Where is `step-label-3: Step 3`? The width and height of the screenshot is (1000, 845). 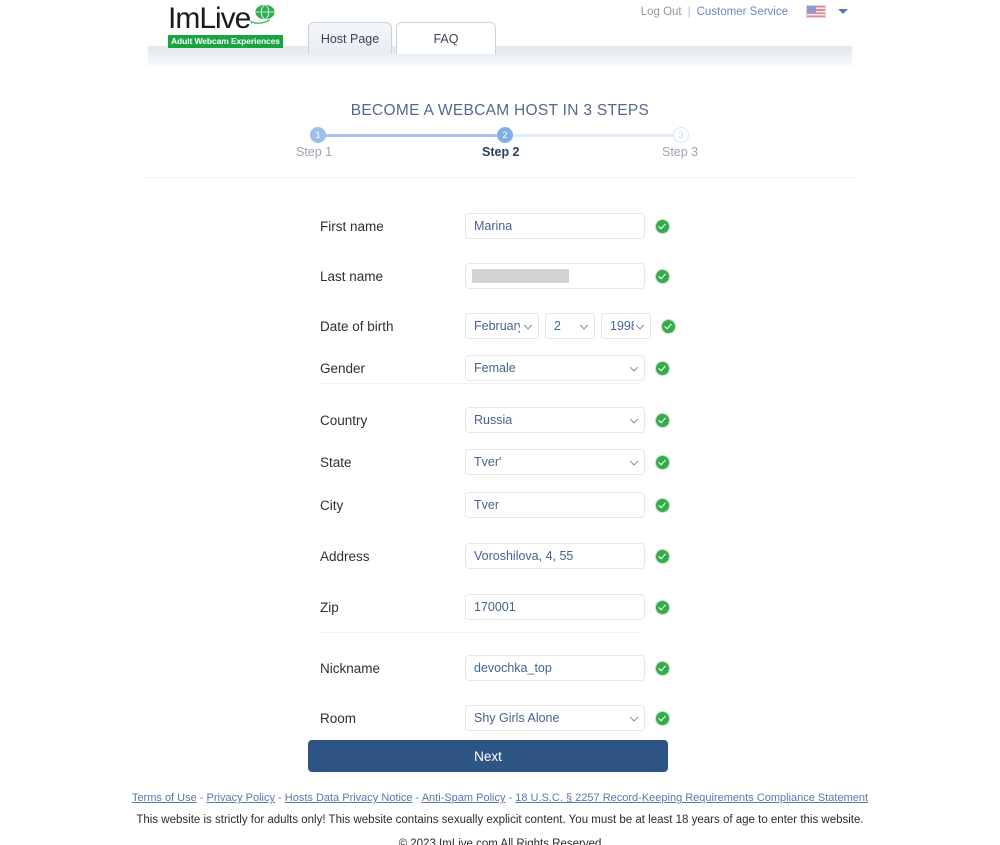
step-label-3: Step 3 is located at coordinates (680, 152).